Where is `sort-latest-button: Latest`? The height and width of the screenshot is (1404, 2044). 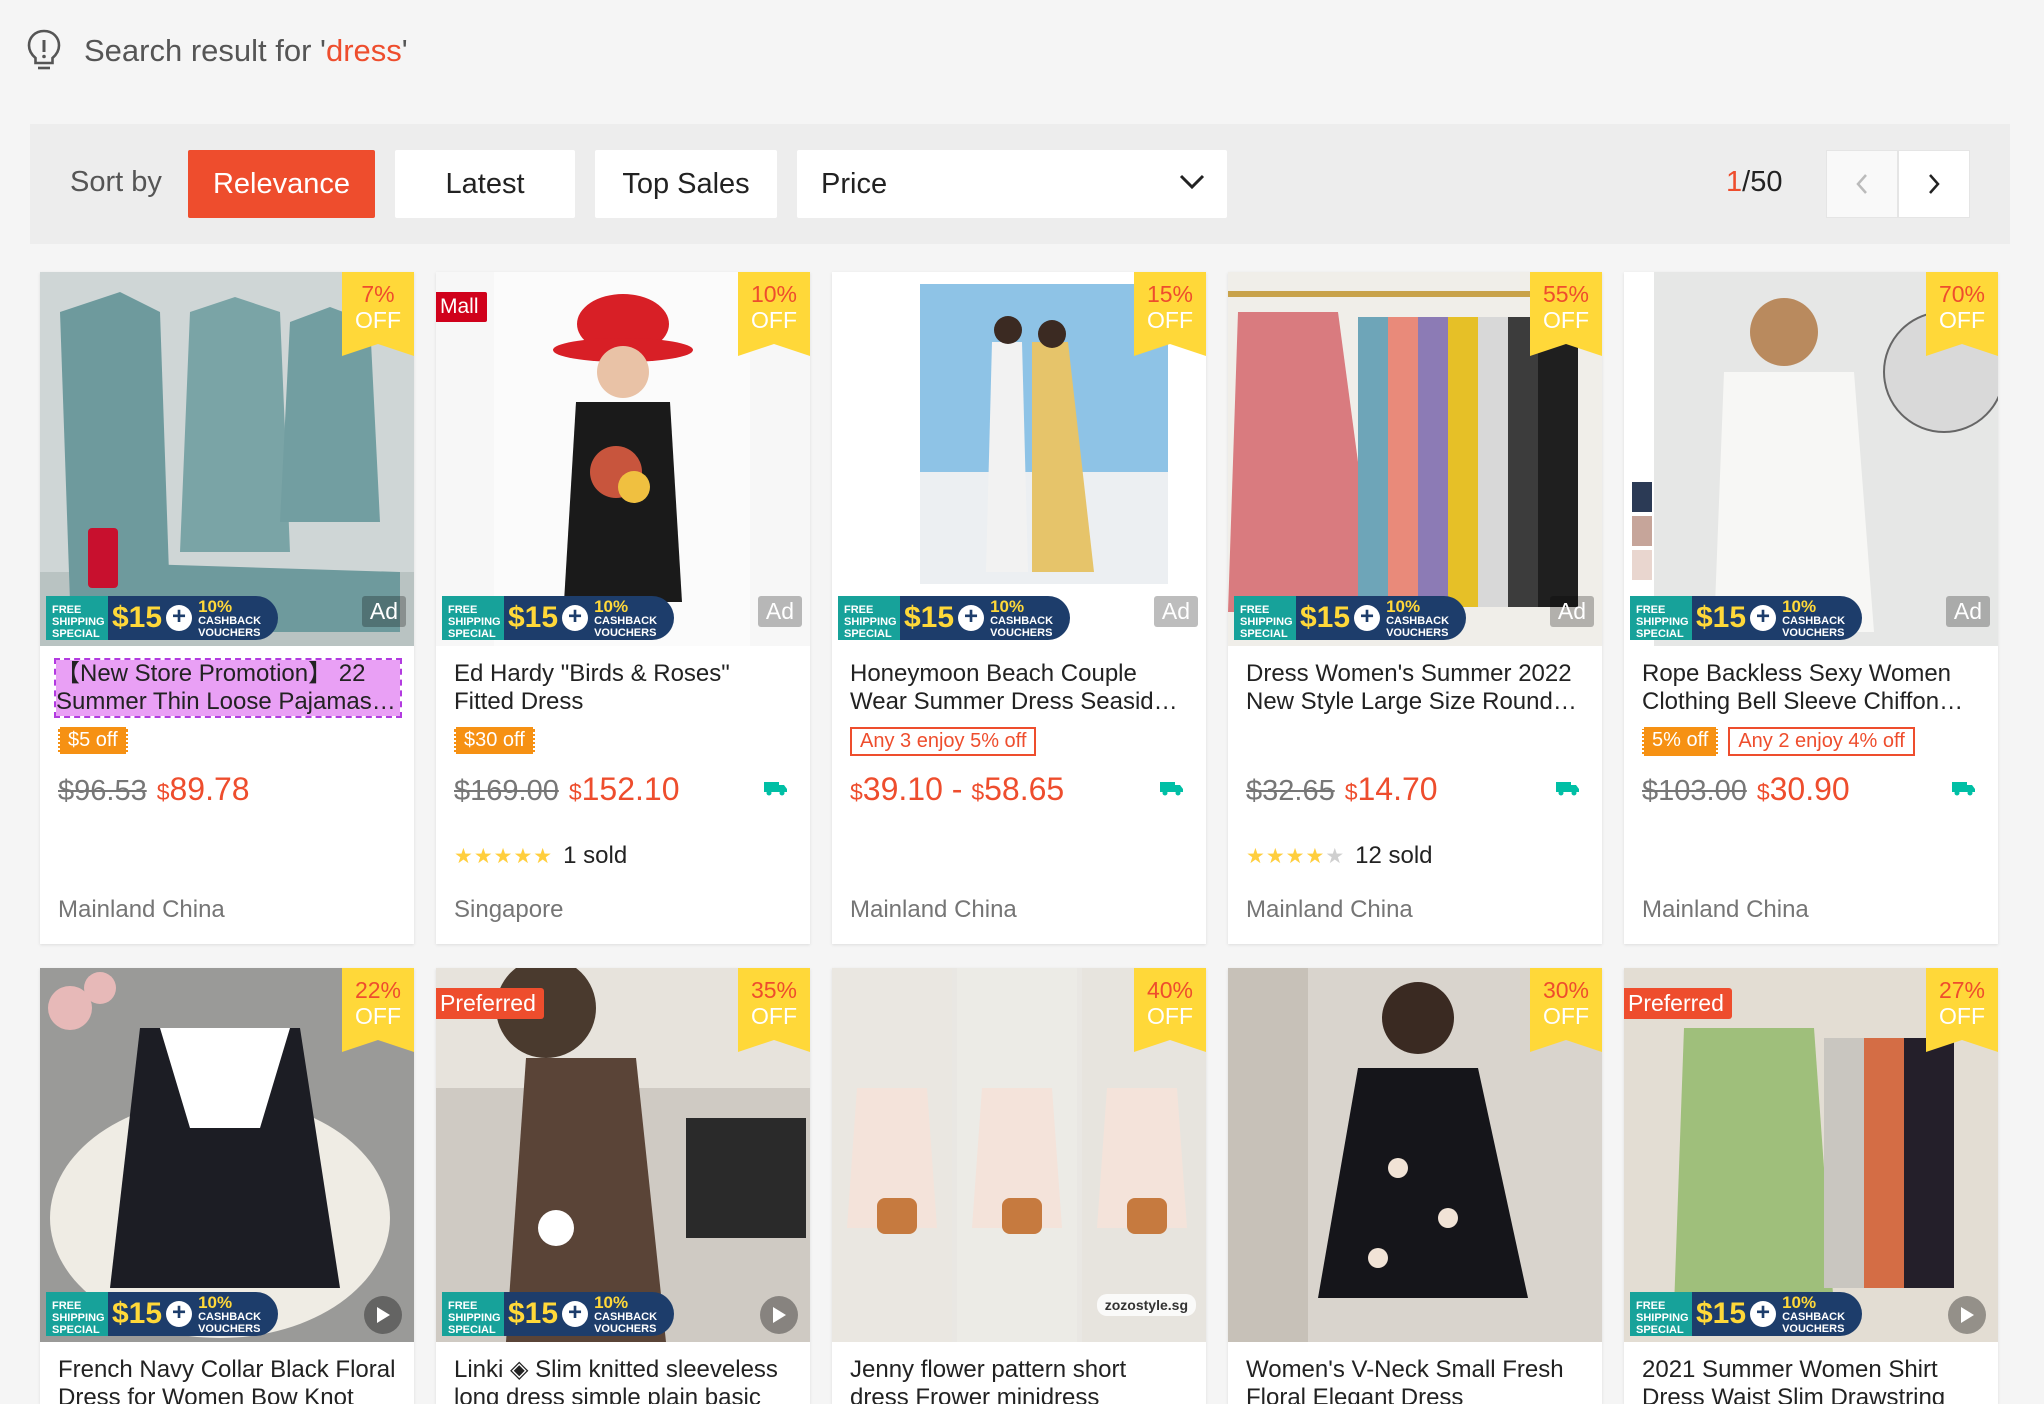 sort-latest-button: Latest is located at coordinates (485, 184).